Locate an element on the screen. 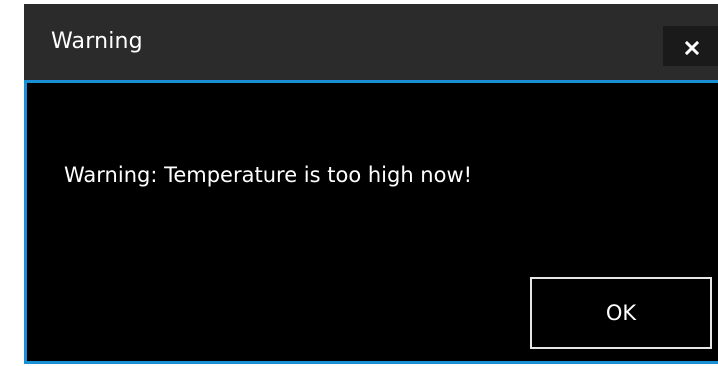  close-icon is located at coordinates (692, 48).